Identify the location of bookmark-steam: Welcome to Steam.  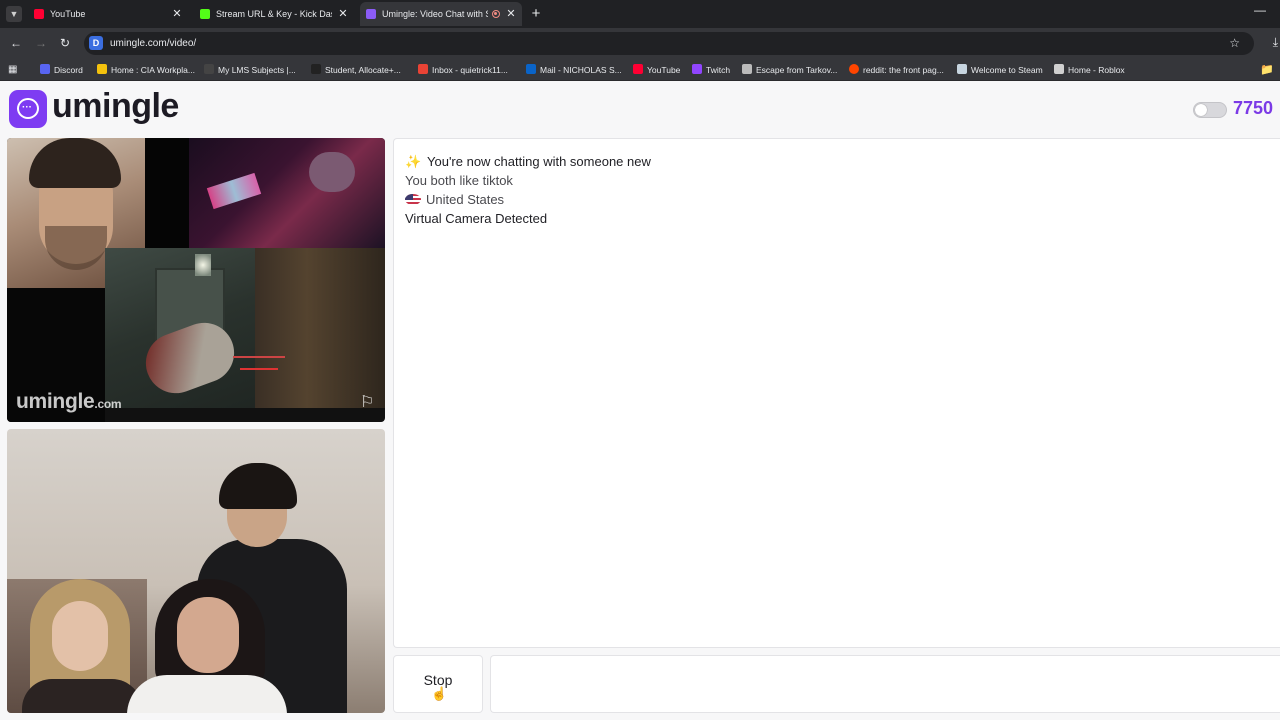
(1000, 70).